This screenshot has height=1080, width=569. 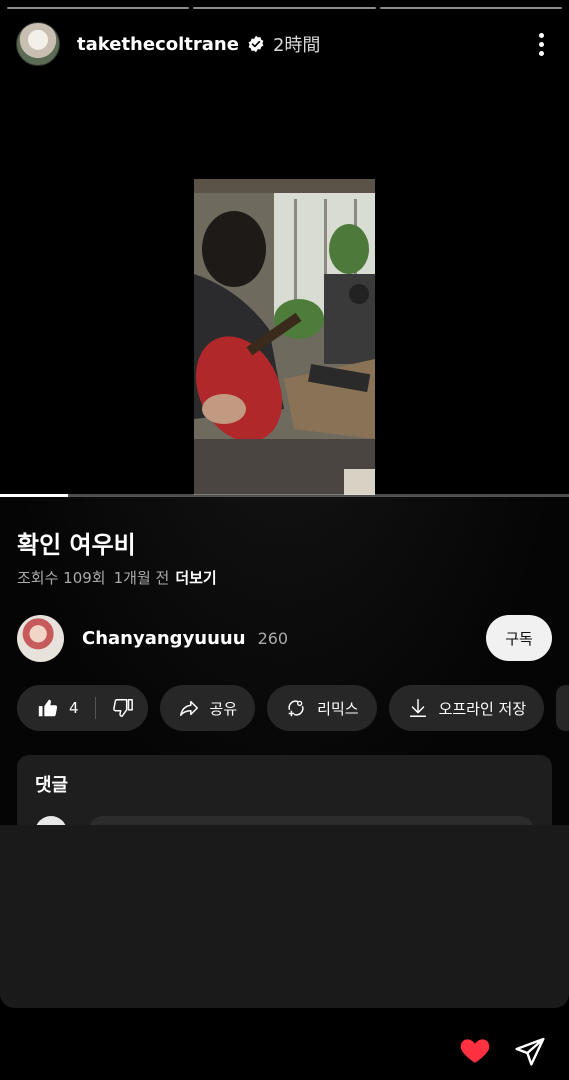 What do you see at coordinates (223, 708) in the screenshot?
I see `share-label: 공유` at bounding box center [223, 708].